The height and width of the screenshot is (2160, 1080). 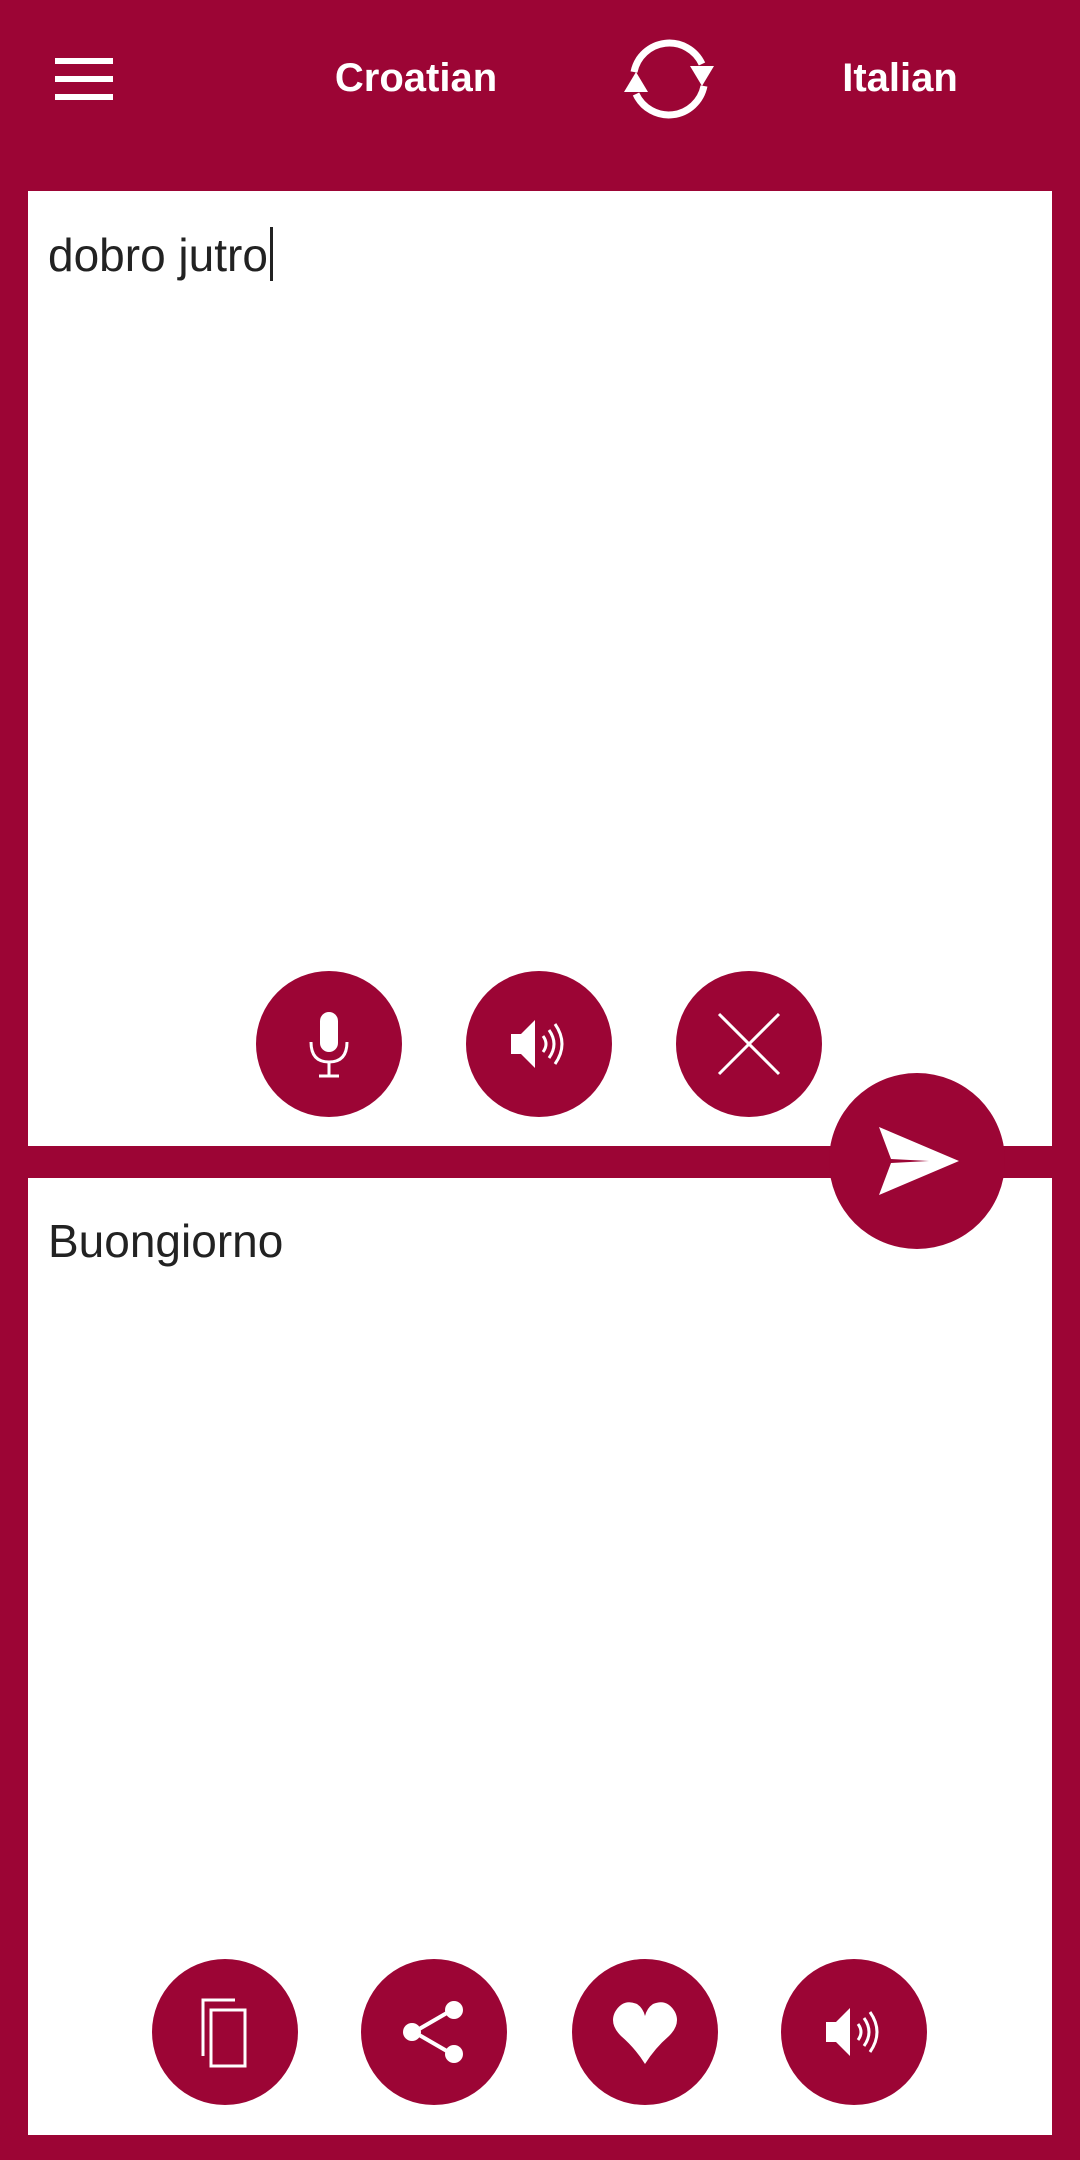 I want to click on heart-icon, so click(x=645, y=2033).